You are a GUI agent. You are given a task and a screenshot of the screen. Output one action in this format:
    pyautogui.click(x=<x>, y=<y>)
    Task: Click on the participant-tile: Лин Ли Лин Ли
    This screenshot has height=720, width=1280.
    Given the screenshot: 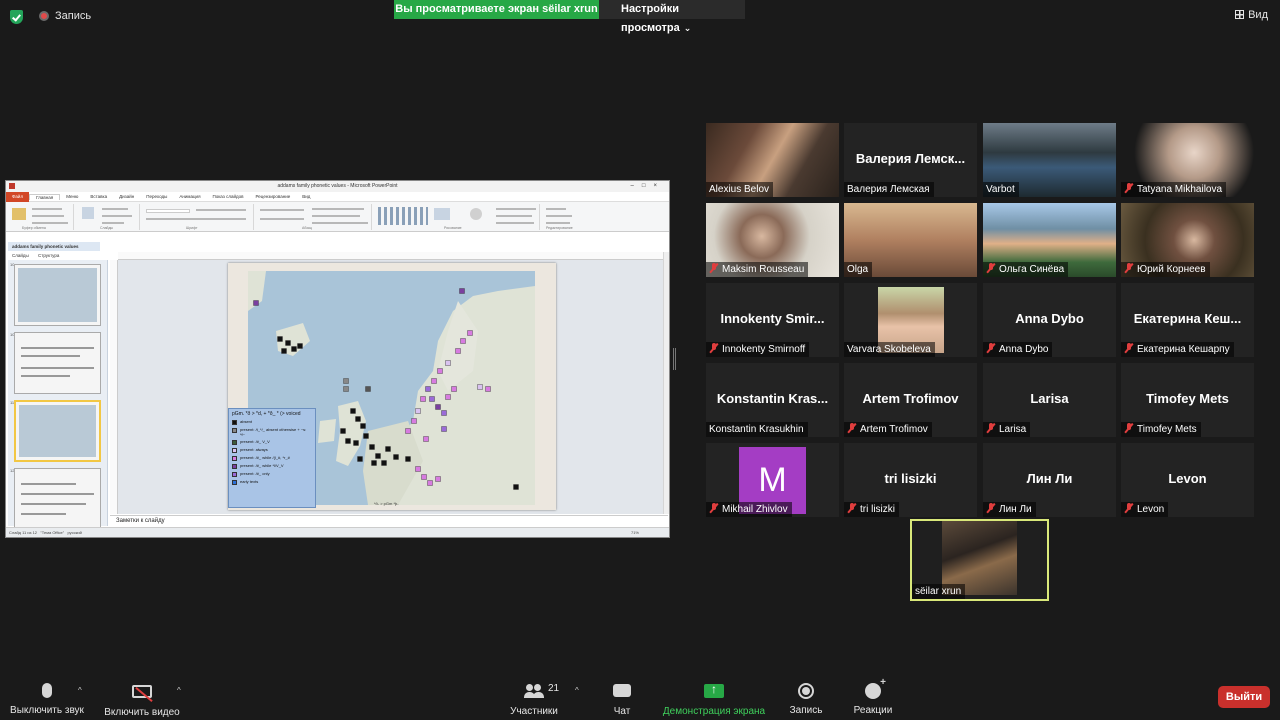 What is the action you would take?
    pyautogui.click(x=1049, y=480)
    